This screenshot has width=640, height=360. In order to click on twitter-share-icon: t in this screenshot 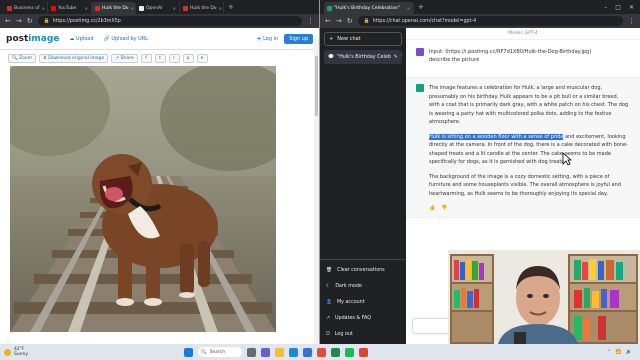, I will do `click(160, 58)`.